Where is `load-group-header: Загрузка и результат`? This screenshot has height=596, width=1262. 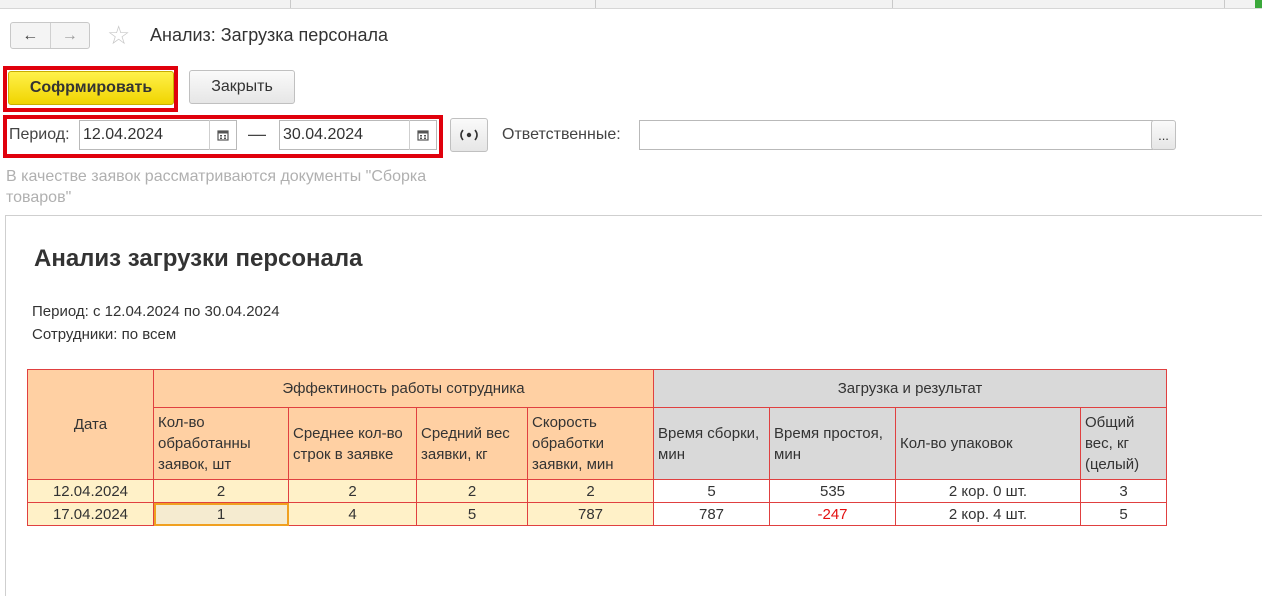
load-group-header: Загрузка и результат is located at coordinates (910, 388).